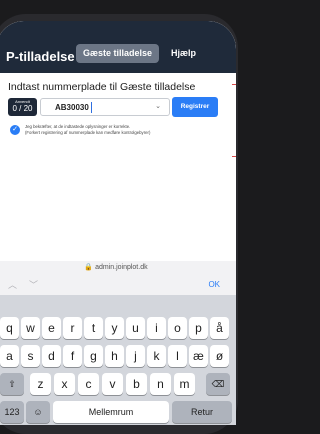 This screenshot has height=434, width=320. Describe the element at coordinates (136, 384) in the screenshot. I see `key-b: b` at that location.